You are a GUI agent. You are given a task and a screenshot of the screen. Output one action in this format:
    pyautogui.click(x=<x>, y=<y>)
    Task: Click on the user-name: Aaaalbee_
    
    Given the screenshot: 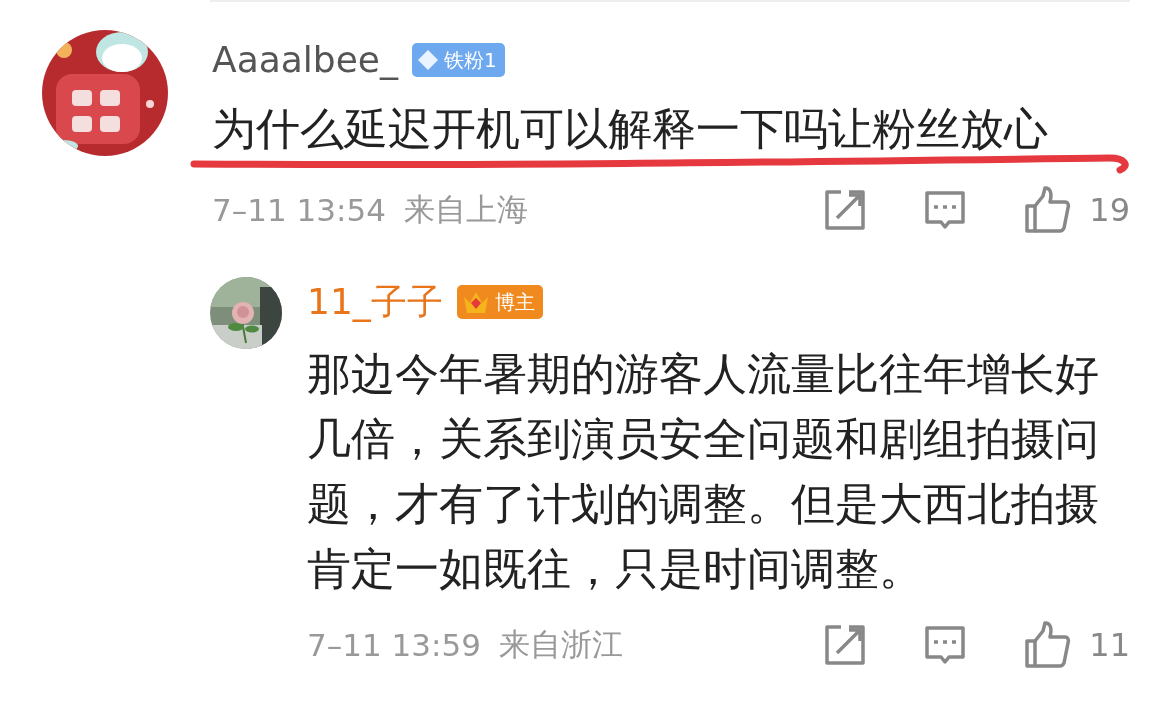 What is the action you would take?
    pyautogui.click(x=305, y=60)
    